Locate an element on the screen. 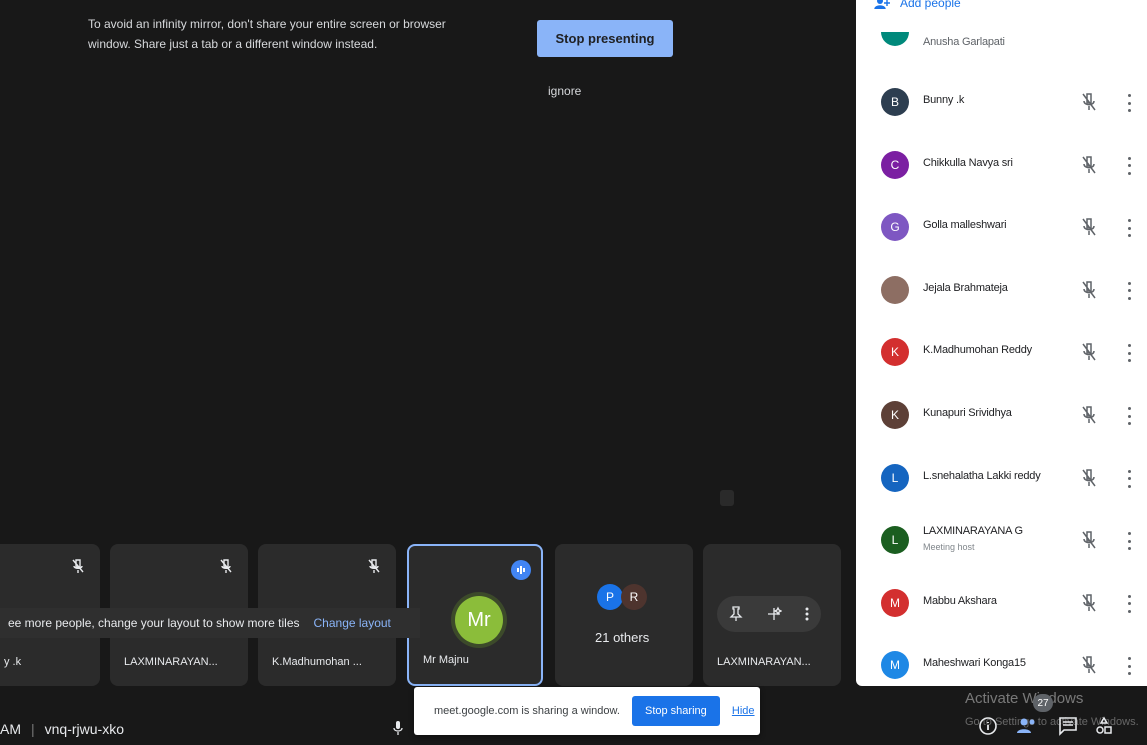  hide-link: Hide is located at coordinates (743, 711).